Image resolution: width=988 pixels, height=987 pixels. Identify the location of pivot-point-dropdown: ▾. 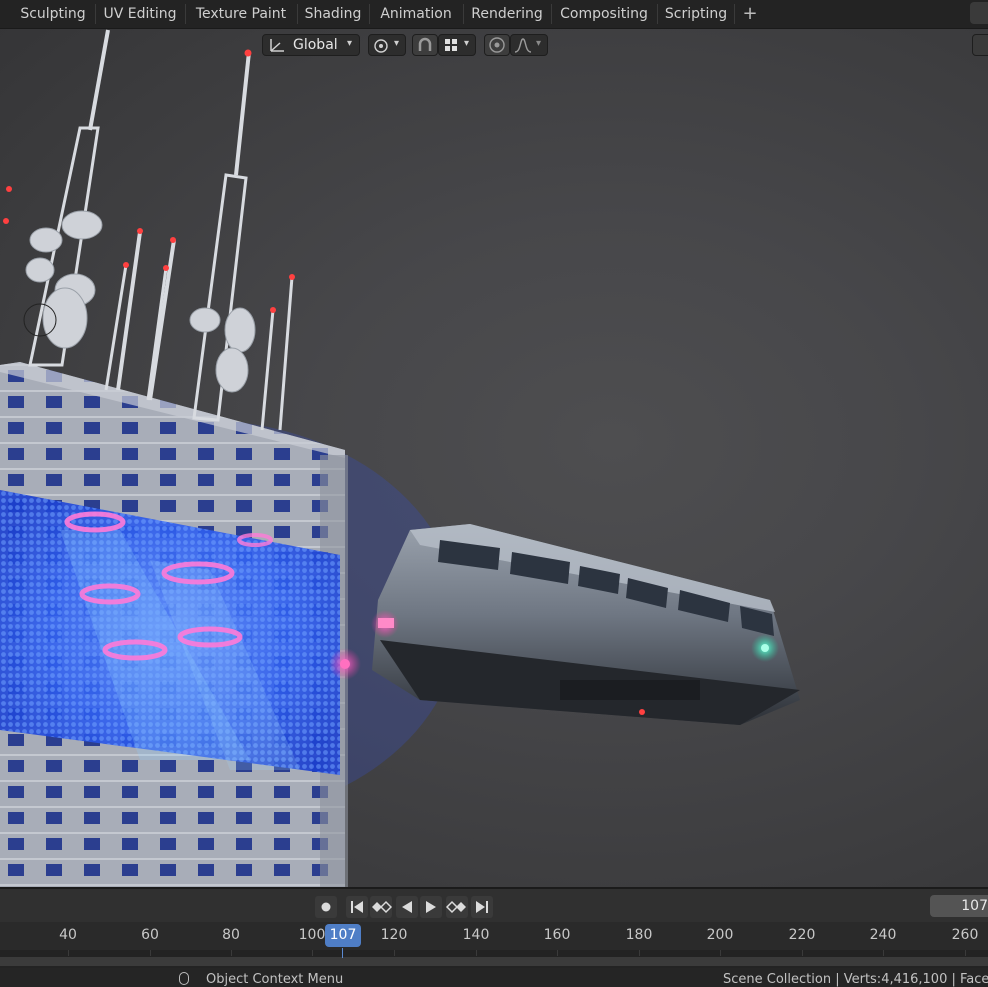
(387, 45).